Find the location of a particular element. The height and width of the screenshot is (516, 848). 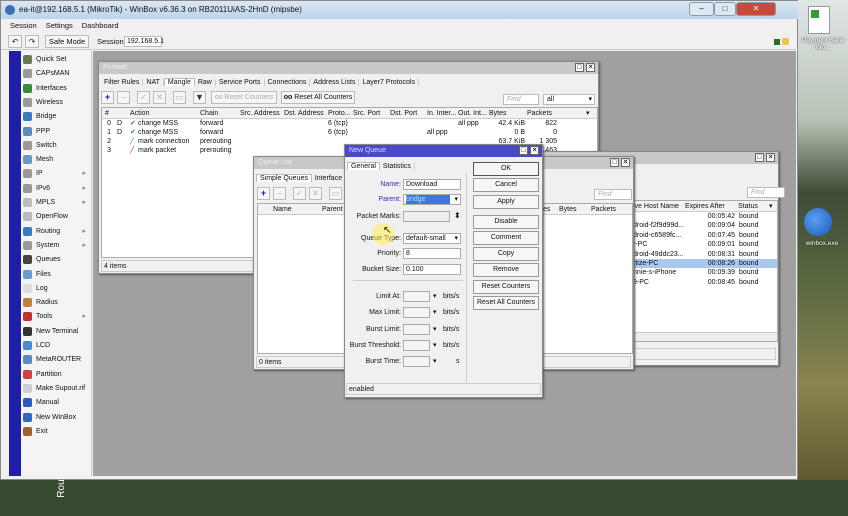

column-header: Src. Address is located at coordinates (260, 113).